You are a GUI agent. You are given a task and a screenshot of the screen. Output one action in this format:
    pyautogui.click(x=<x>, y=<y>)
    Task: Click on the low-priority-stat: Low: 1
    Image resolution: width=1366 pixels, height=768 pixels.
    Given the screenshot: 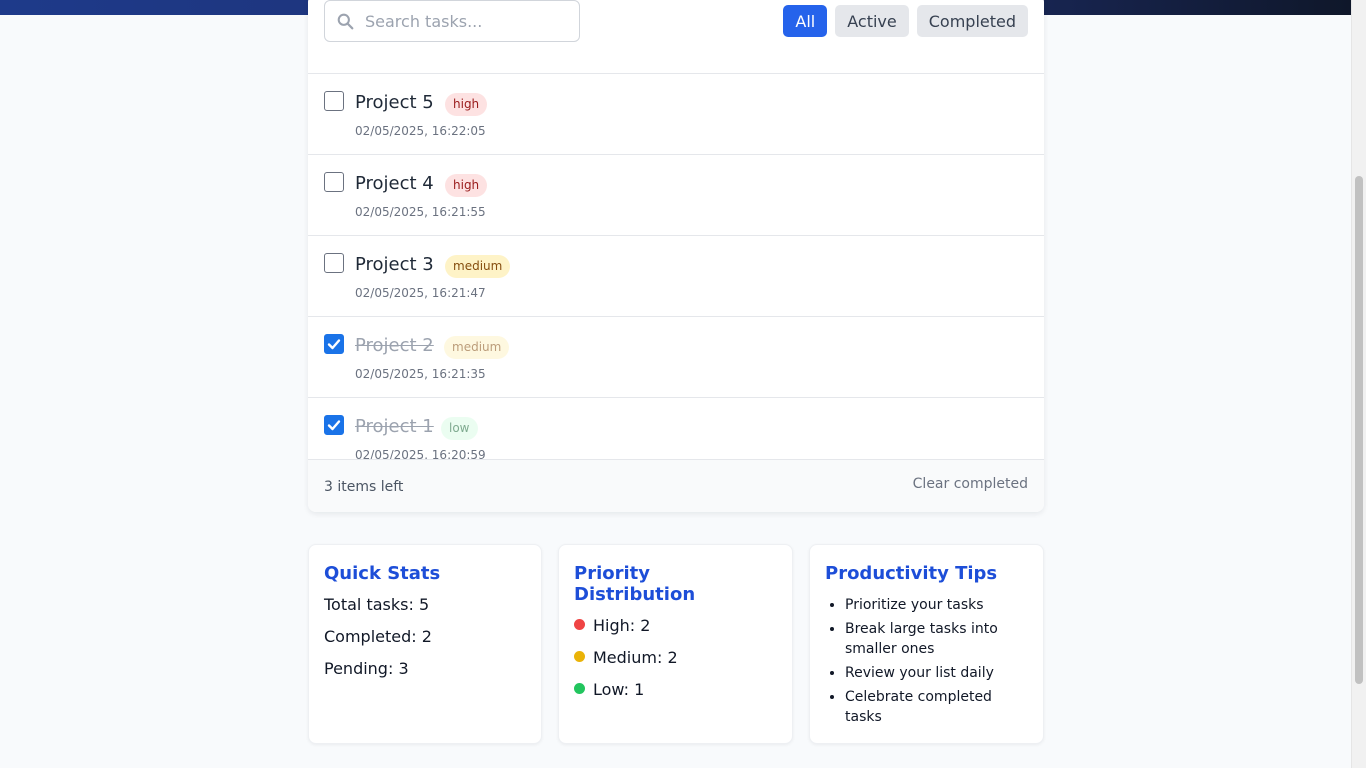 What is the action you would take?
    pyautogui.click(x=675, y=696)
    